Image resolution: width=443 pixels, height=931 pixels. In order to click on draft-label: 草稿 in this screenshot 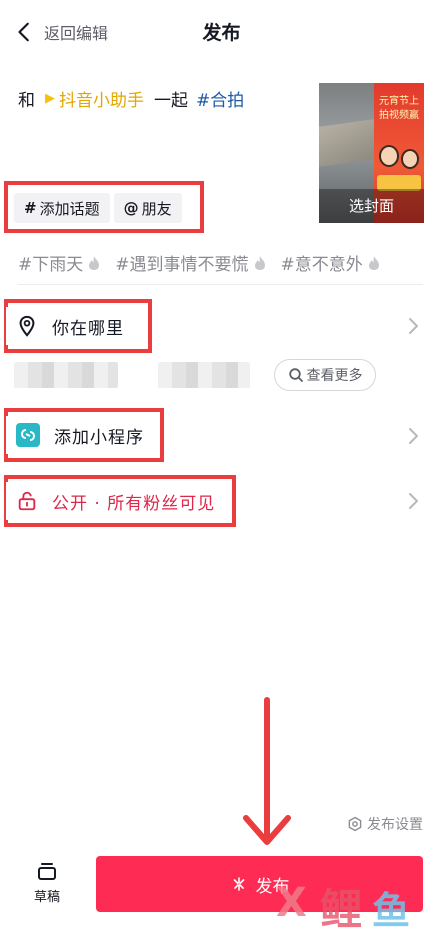, I will do `click(47, 897)`.